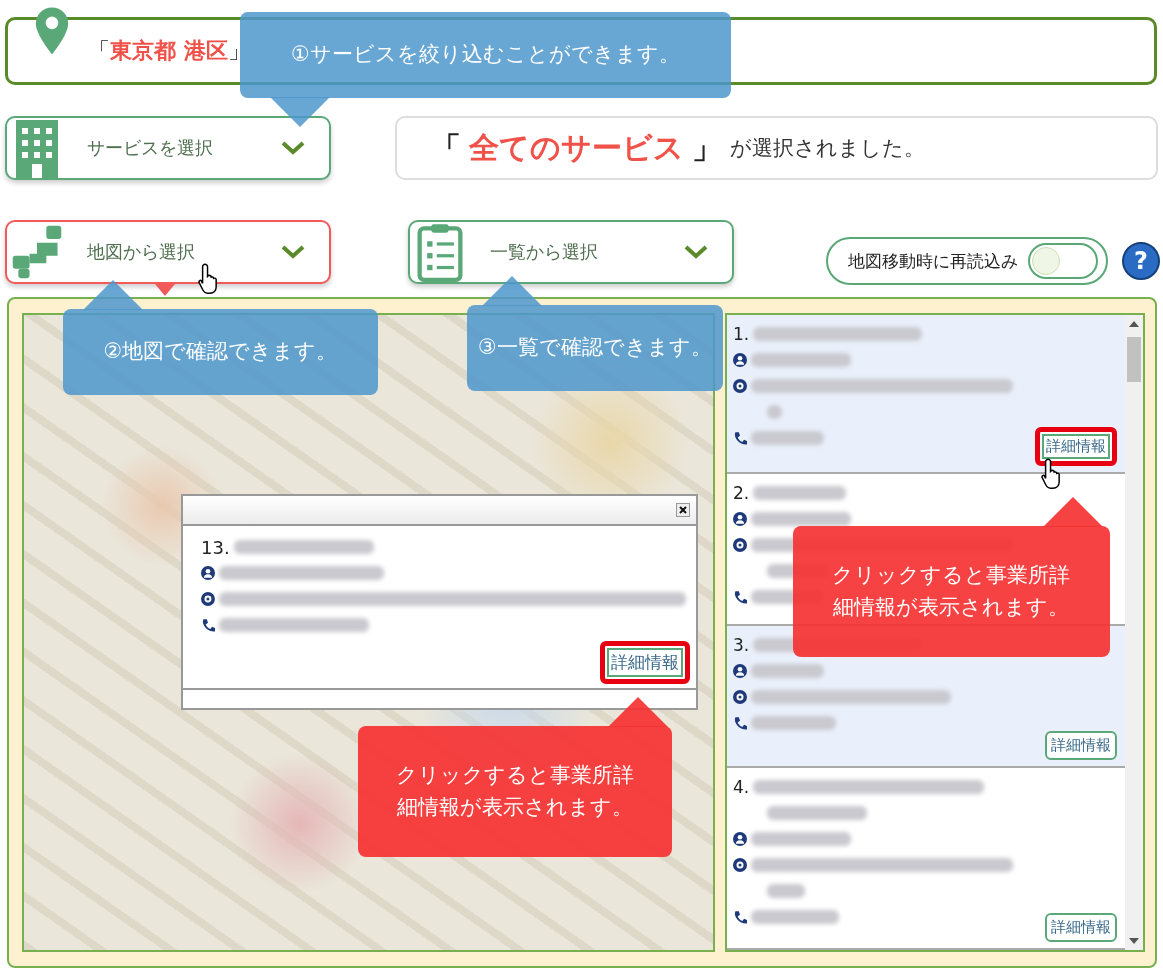 Image resolution: width=1163 pixels, height=973 pixels. I want to click on selection-status: 「 全てのサービス 」 が選択されました。, so click(776, 148).